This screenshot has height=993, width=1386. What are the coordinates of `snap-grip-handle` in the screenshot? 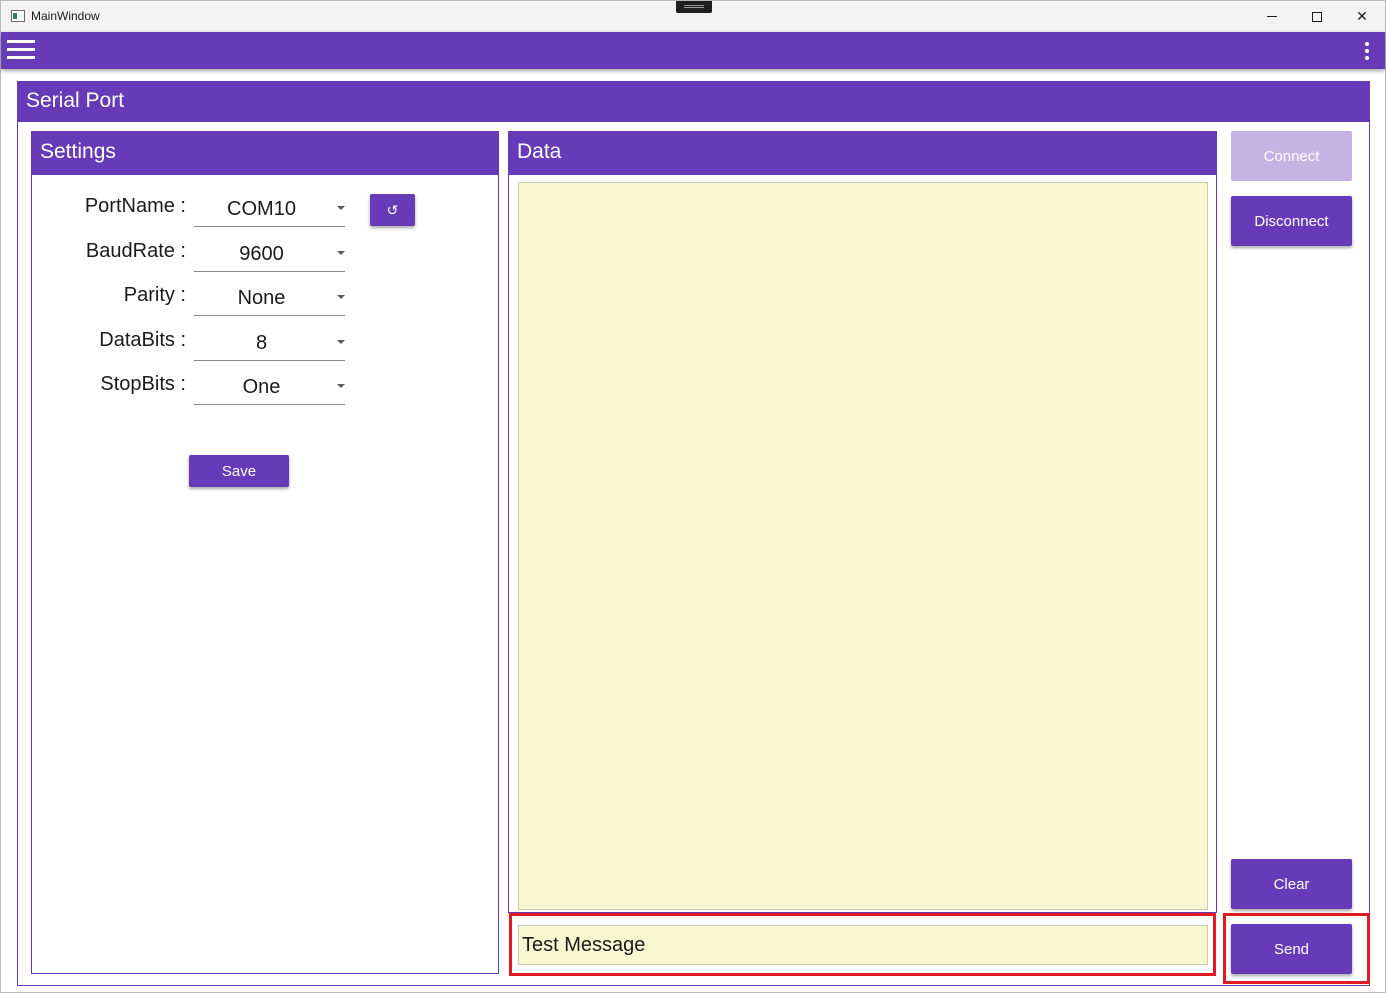 It's located at (694, 7).